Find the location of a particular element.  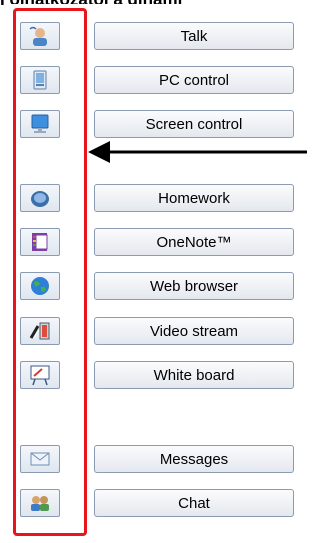

video-stream-icon-button is located at coordinates (40, 331).